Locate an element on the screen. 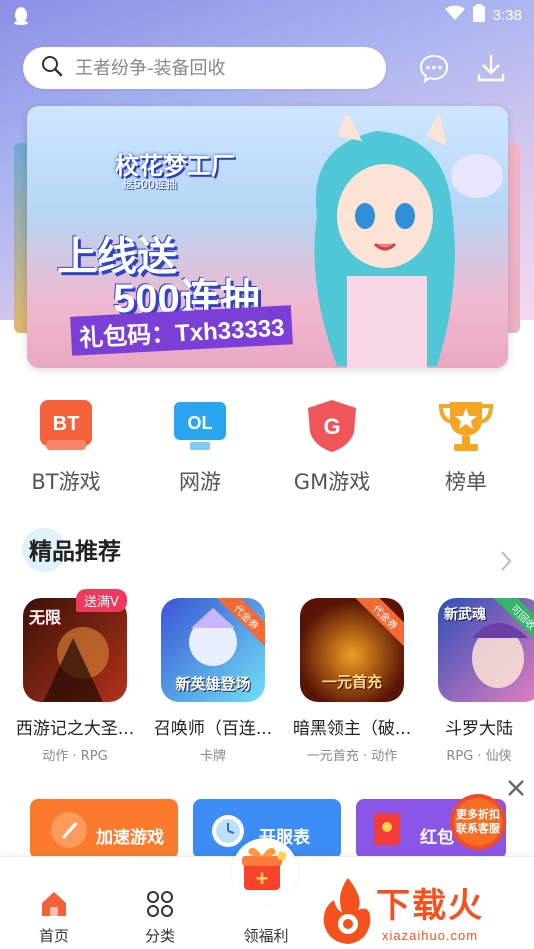 This screenshot has height=949, width=534. category-gm-games: G GM游戏 is located at coordinates (332, 447).